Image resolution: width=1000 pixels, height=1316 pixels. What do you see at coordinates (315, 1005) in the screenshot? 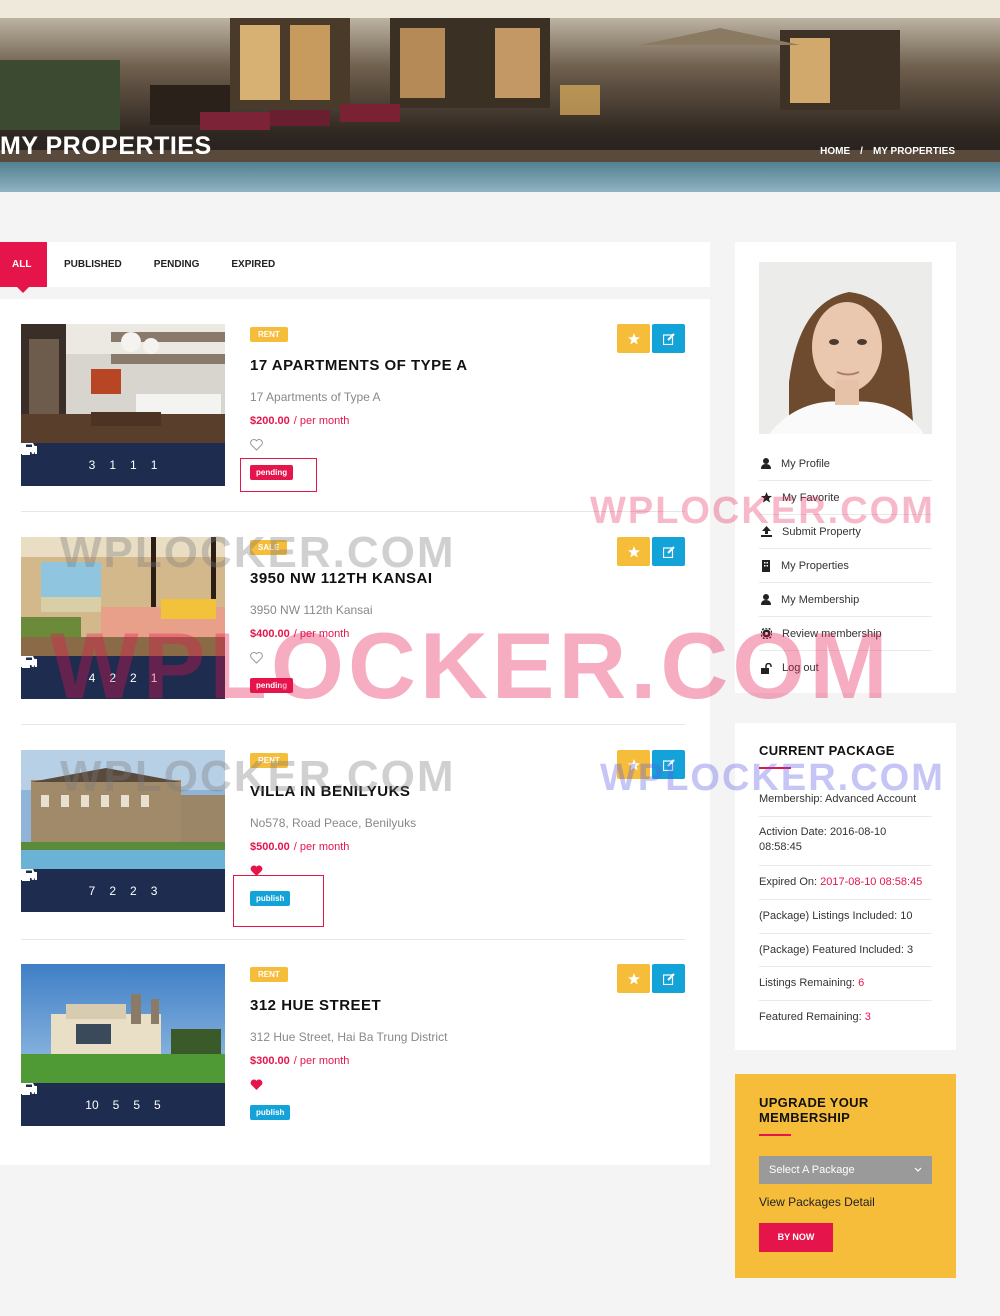
I see `property-title: 312 HUE STREET` at bounding box center [315, 1005].